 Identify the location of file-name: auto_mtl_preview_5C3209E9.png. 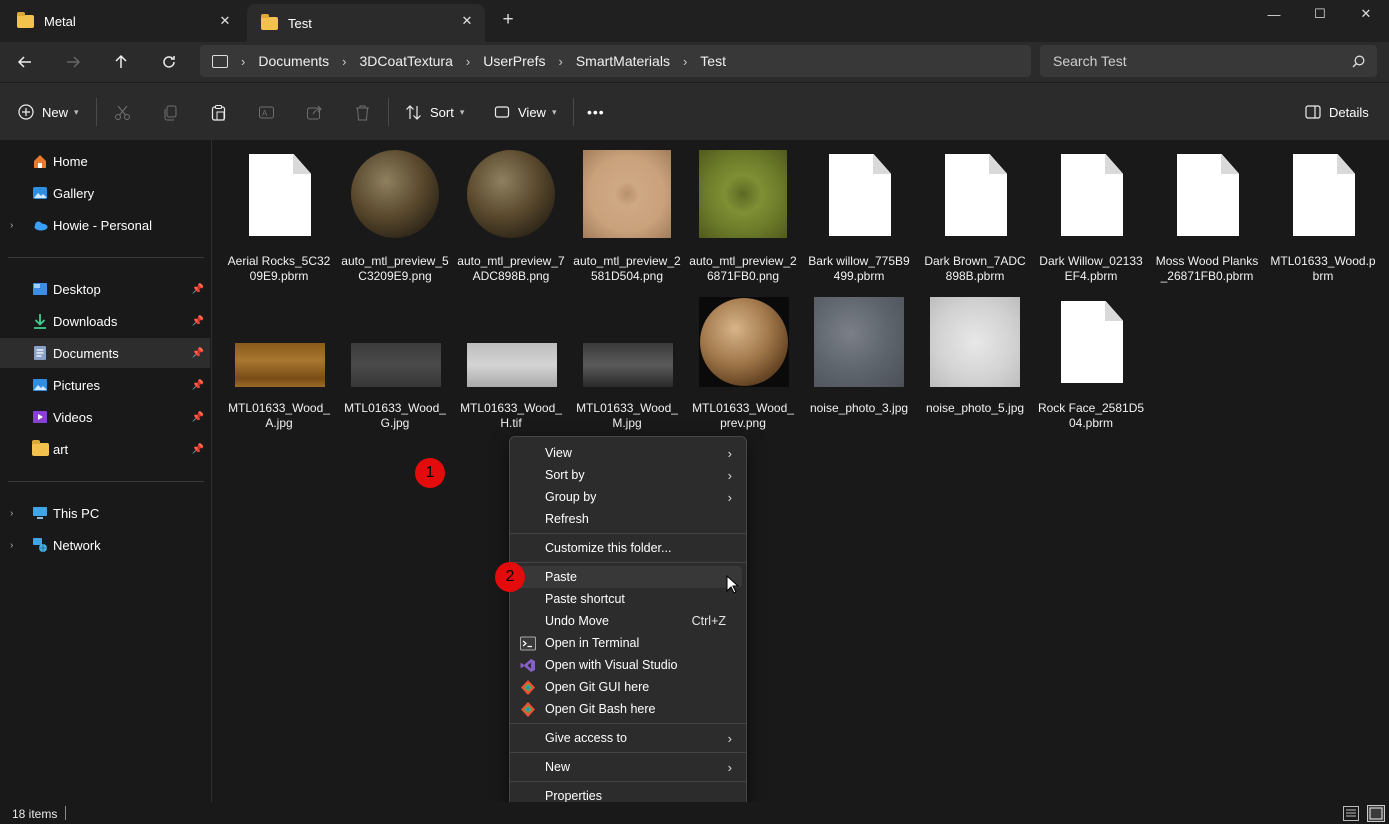
(395, 268).